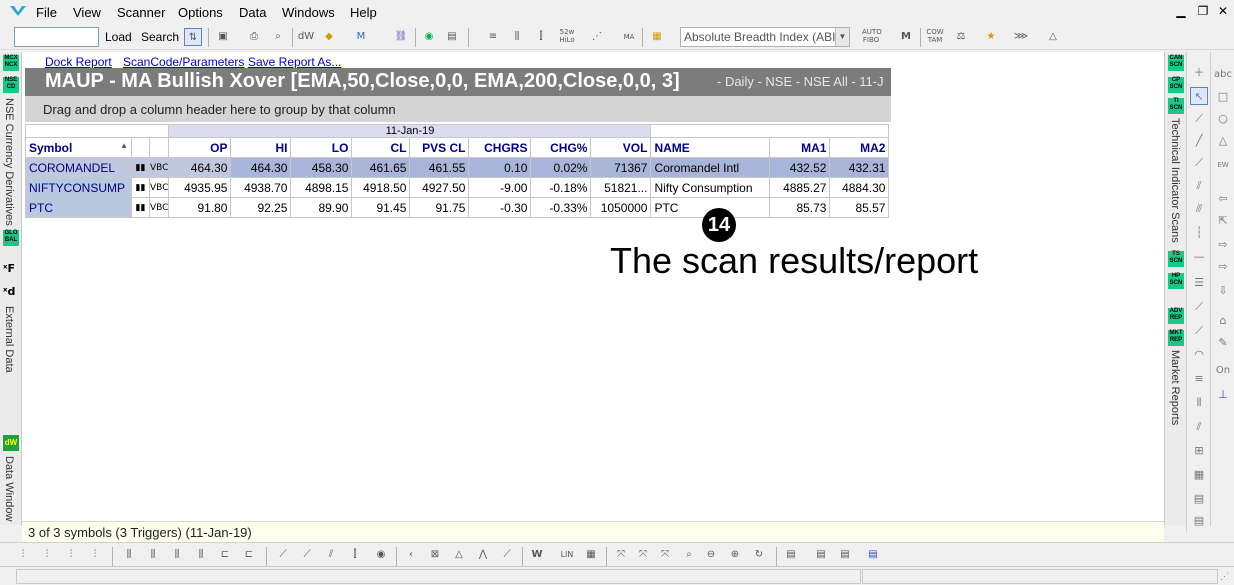  I want to click on dock-report-link: Dock Report, so click(78, 62).